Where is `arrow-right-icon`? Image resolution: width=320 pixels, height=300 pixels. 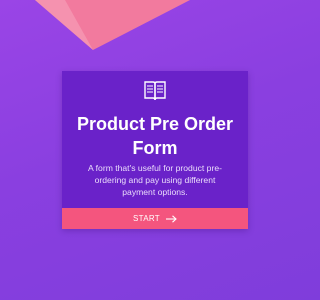
arrow-right-icon is located at coordinates (171, 218).